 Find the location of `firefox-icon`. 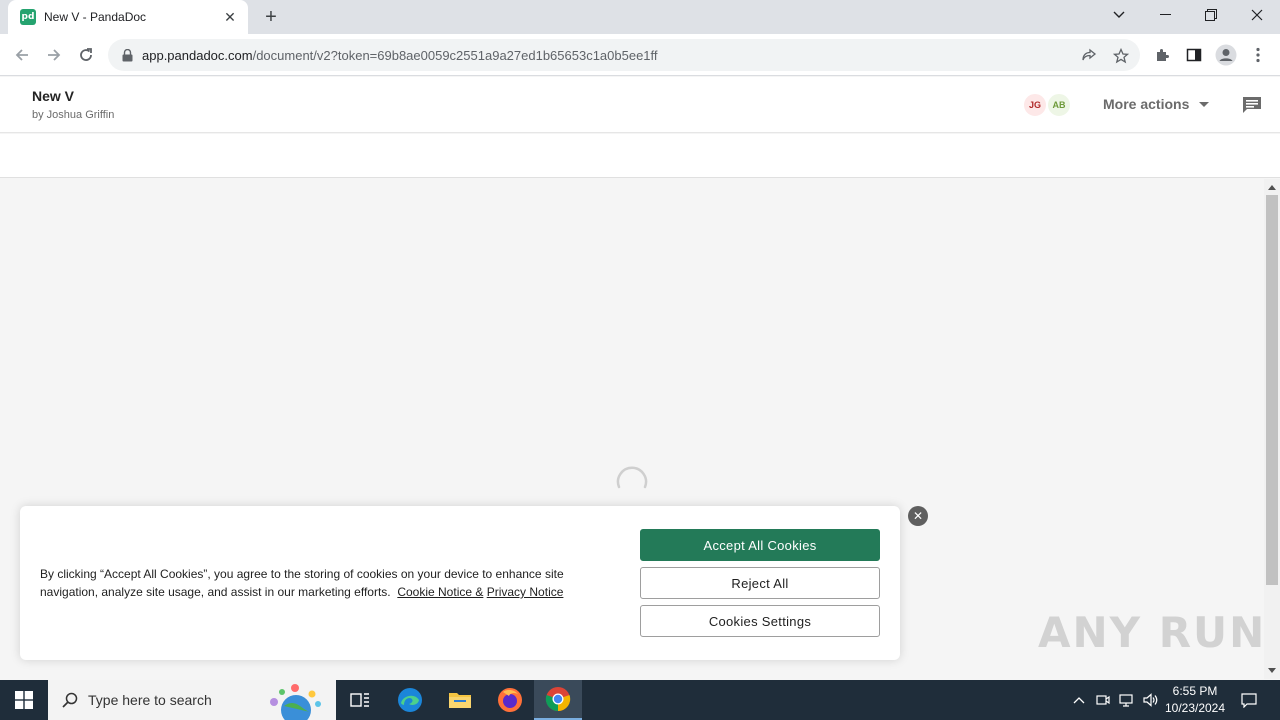

firefox-icon is located at coordinates (510, 700).